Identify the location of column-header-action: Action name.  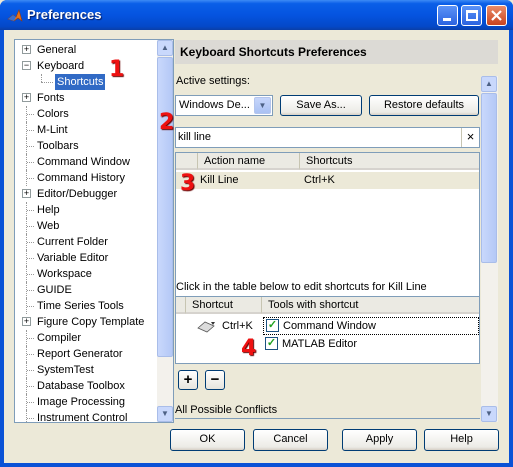
(249, 161).